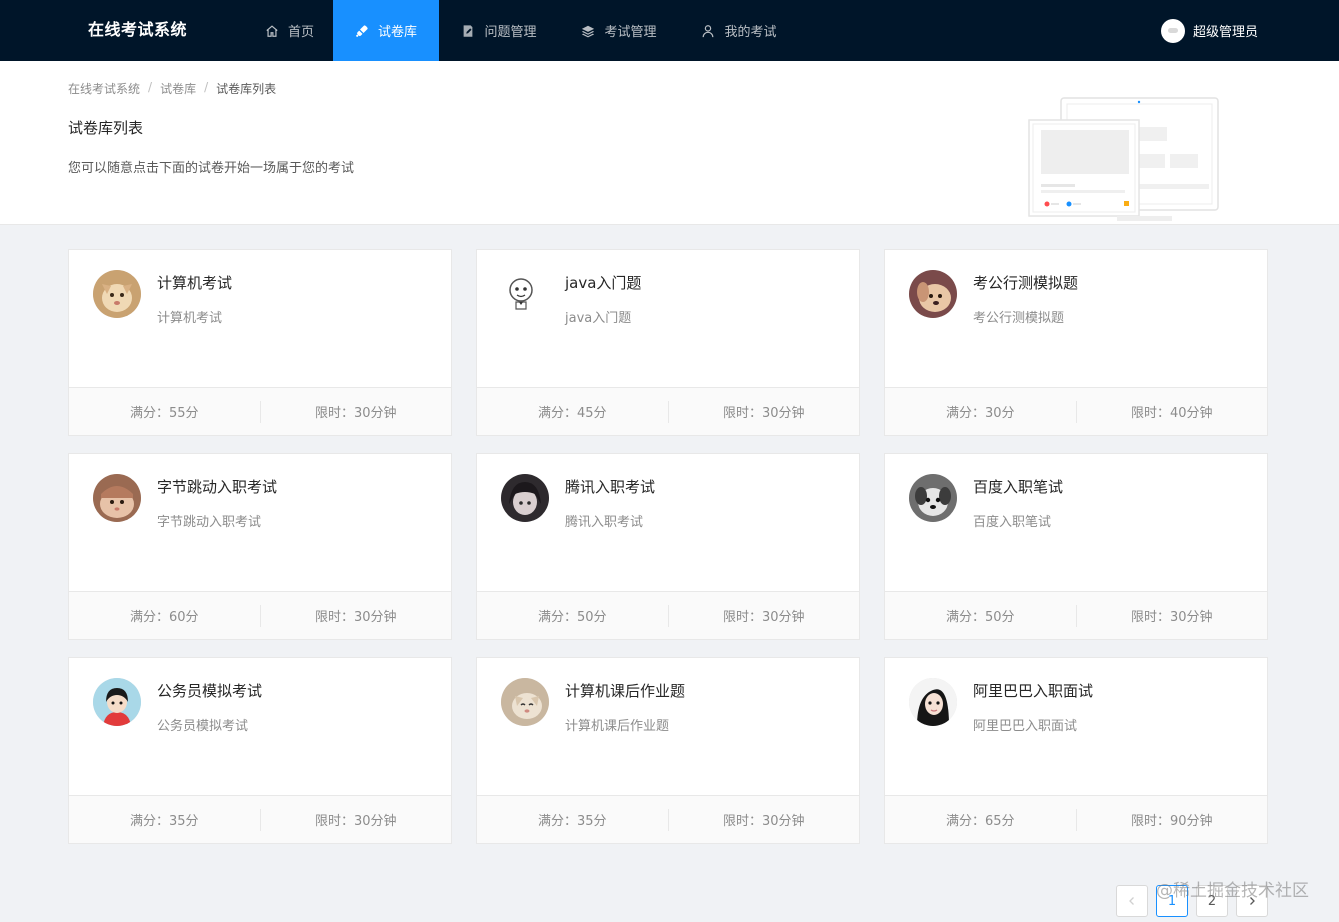  Describe the element at coordinates (1076, 546) in the screenshot. I see `paper-card: 百度入职笔试 百度入职笔试 满分：50分 限时：30分钟` at that location.